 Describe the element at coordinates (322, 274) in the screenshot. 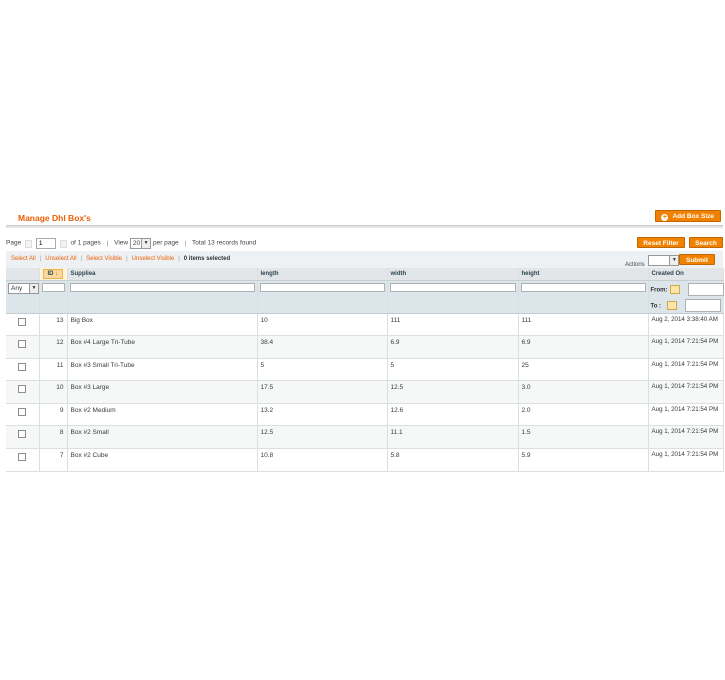

I see `length-column-header: length` at that location.